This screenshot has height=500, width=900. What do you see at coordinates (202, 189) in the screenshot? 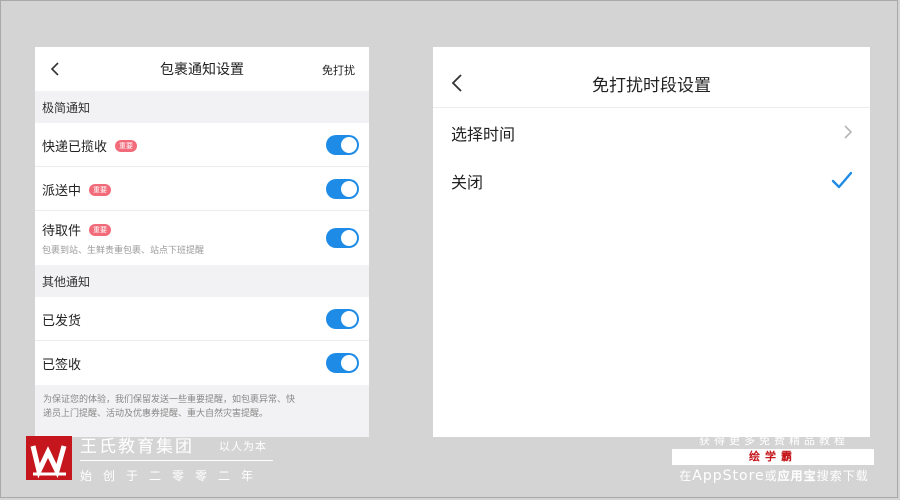
I see `setting-row-delivering: 派送中 重要` at bounding box center [202, 189].